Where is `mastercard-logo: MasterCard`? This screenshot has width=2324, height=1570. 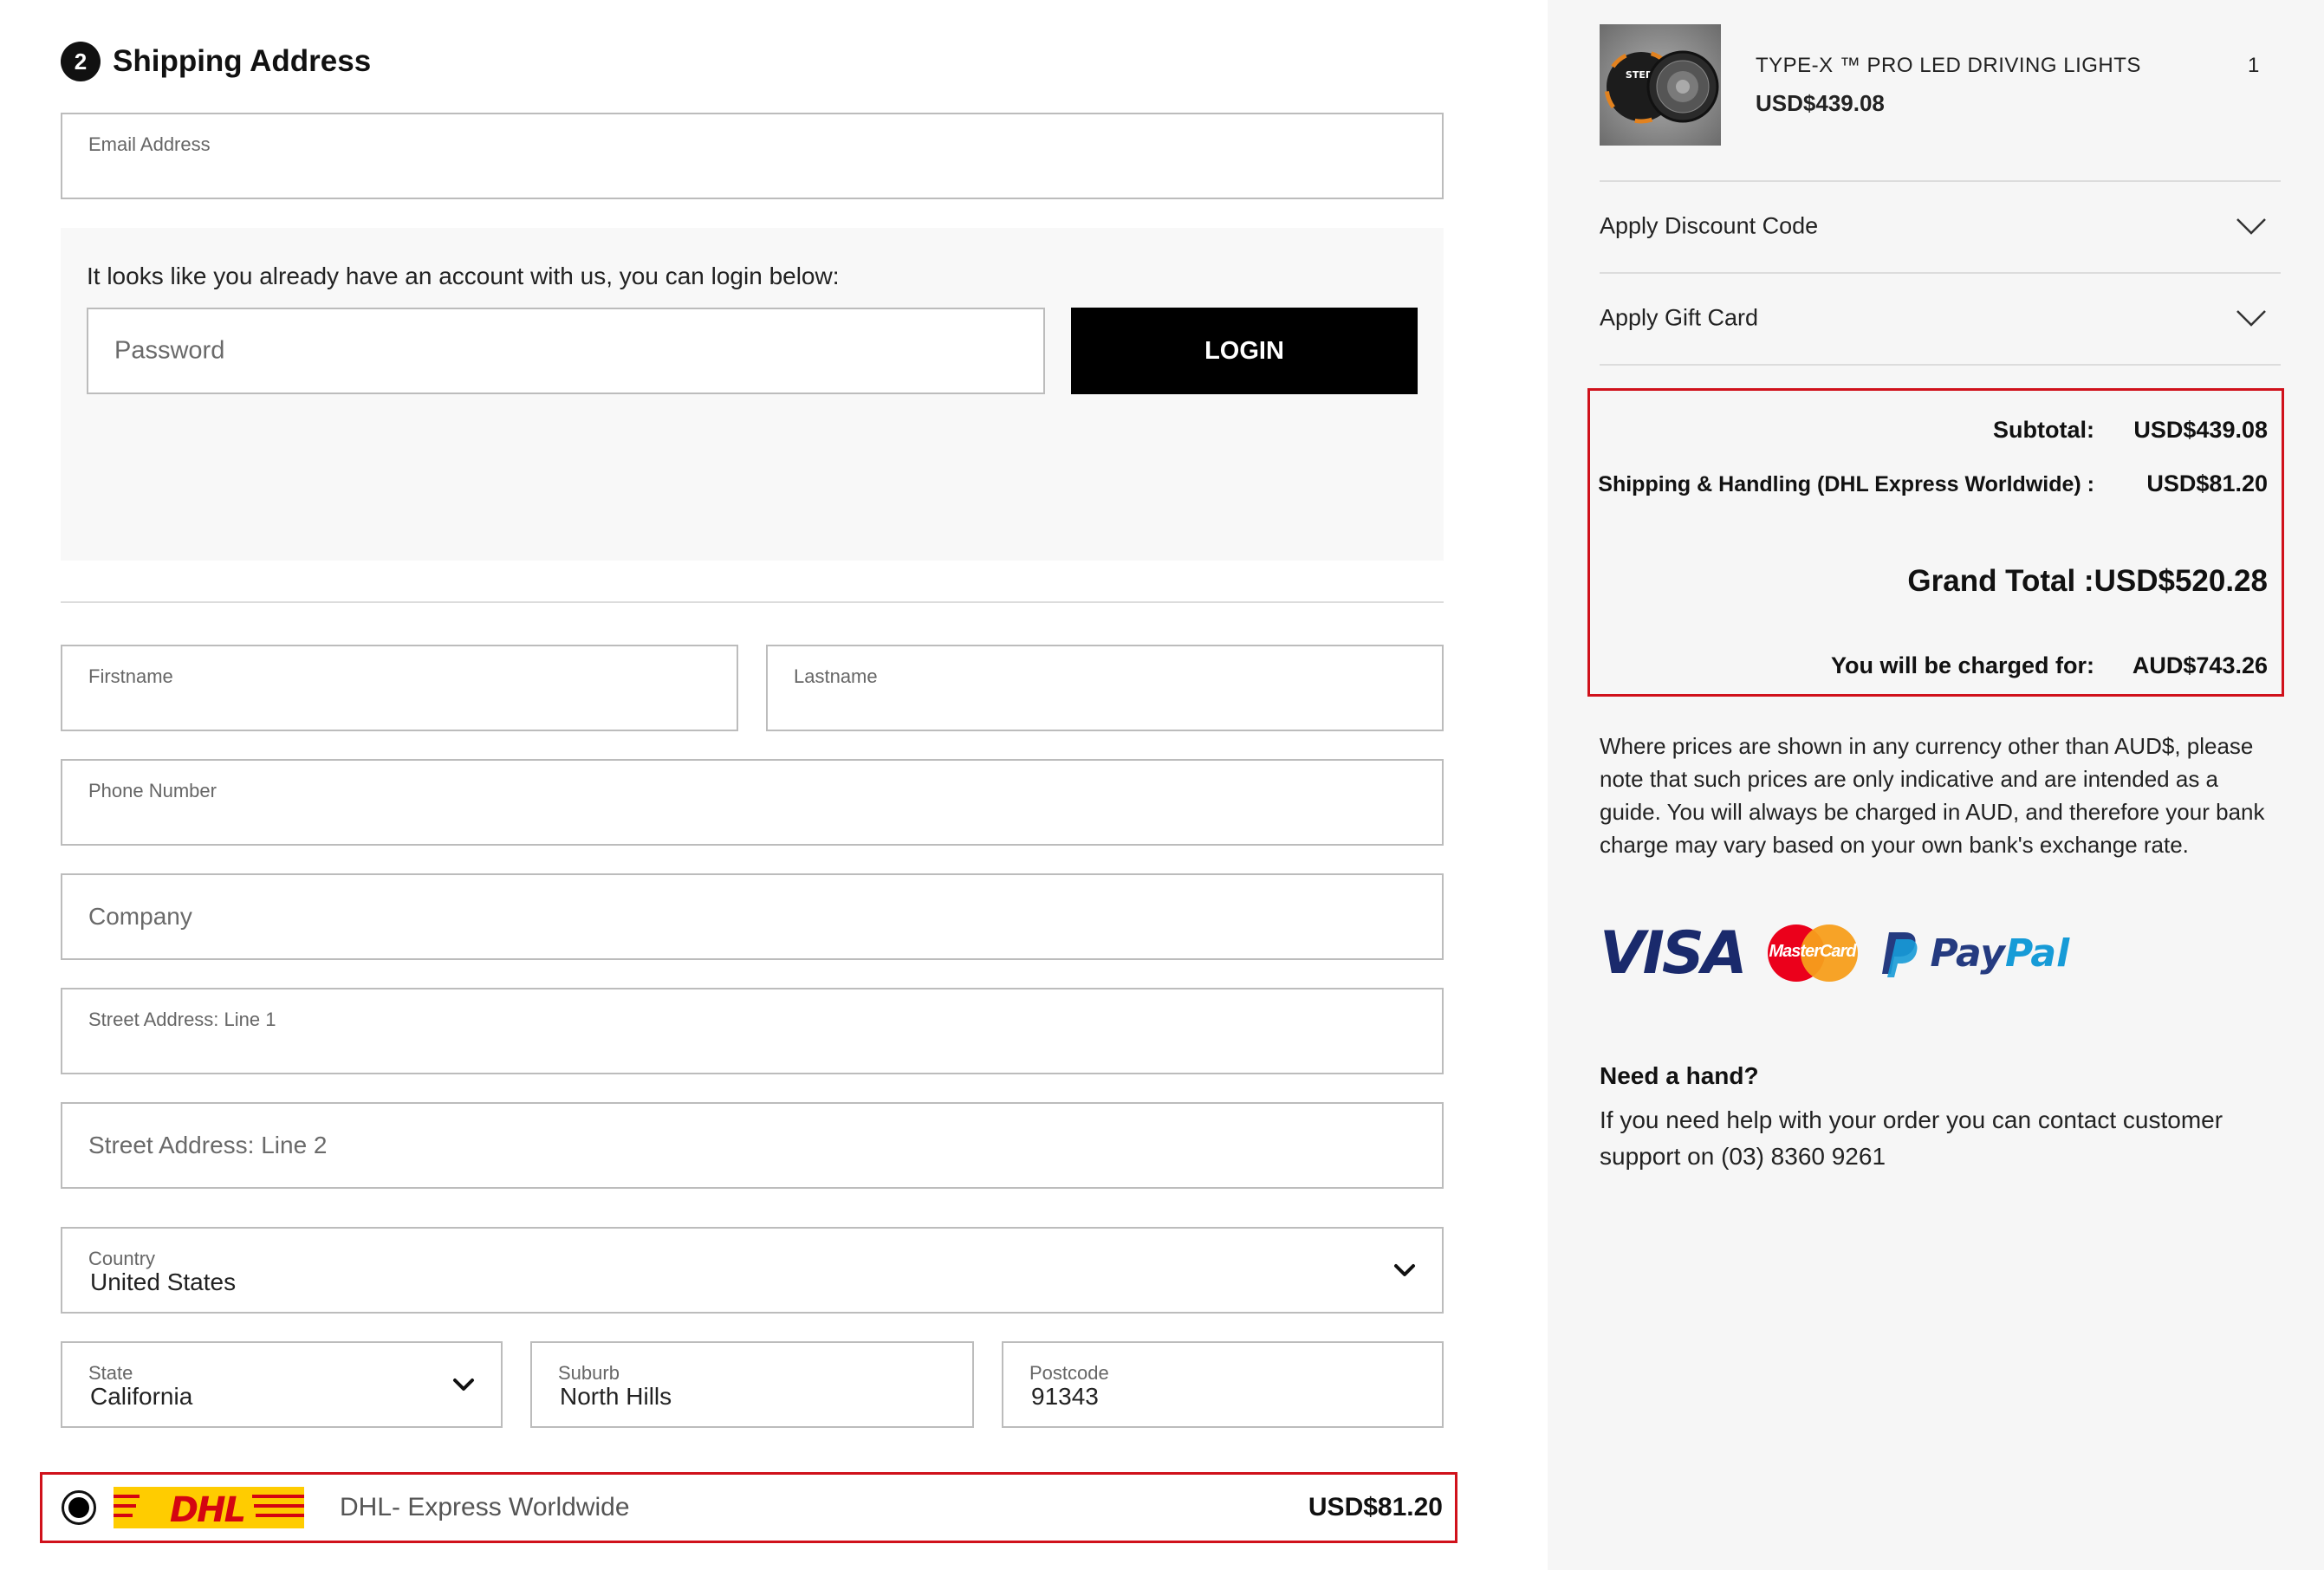 mastercard-logo: MasterCard is located at coordinates (1812, 953).